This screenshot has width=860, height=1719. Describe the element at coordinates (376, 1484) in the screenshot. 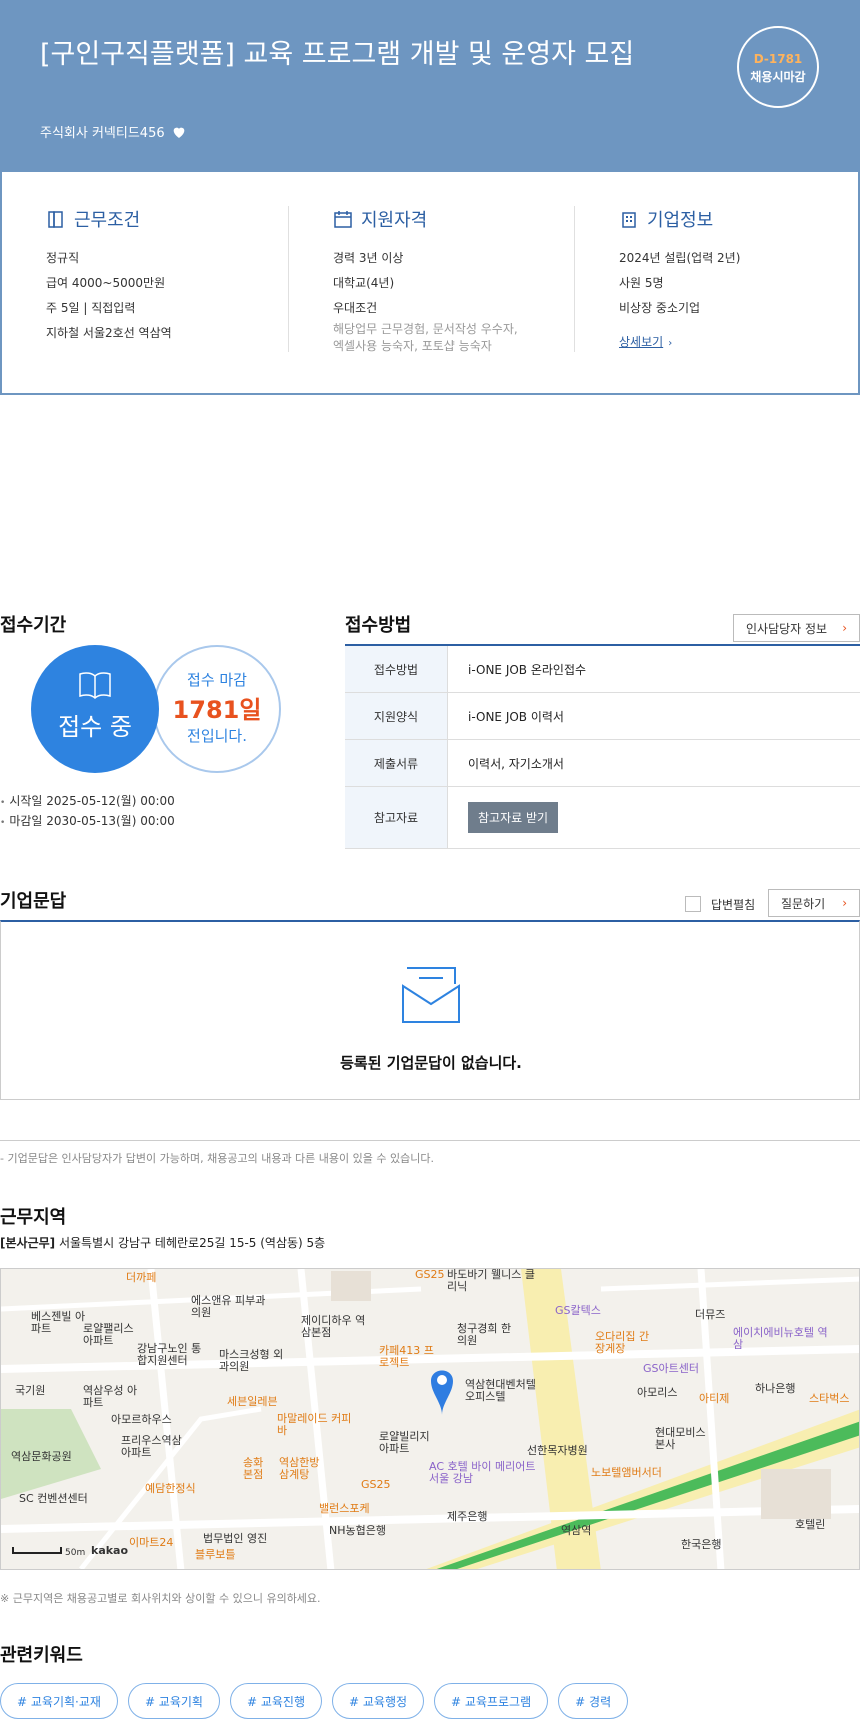

I see `map-label: GS25` at that location.